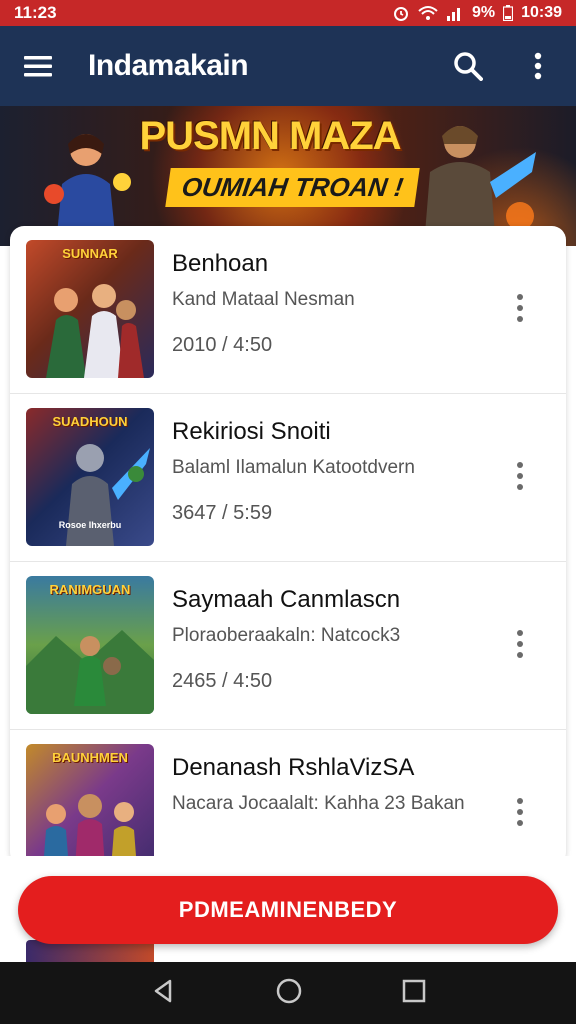  I want to click on system-nav-bar, so click(288, 993).